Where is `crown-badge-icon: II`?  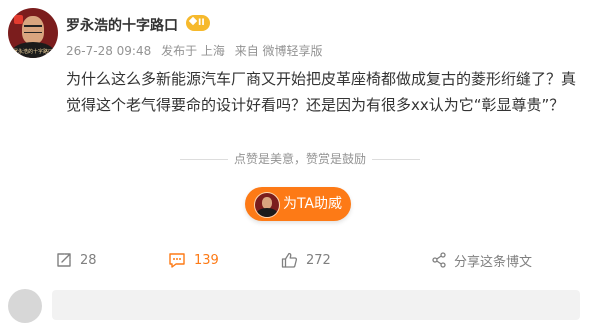 crown-badge-icon: II is located at coordinates (198, 23).